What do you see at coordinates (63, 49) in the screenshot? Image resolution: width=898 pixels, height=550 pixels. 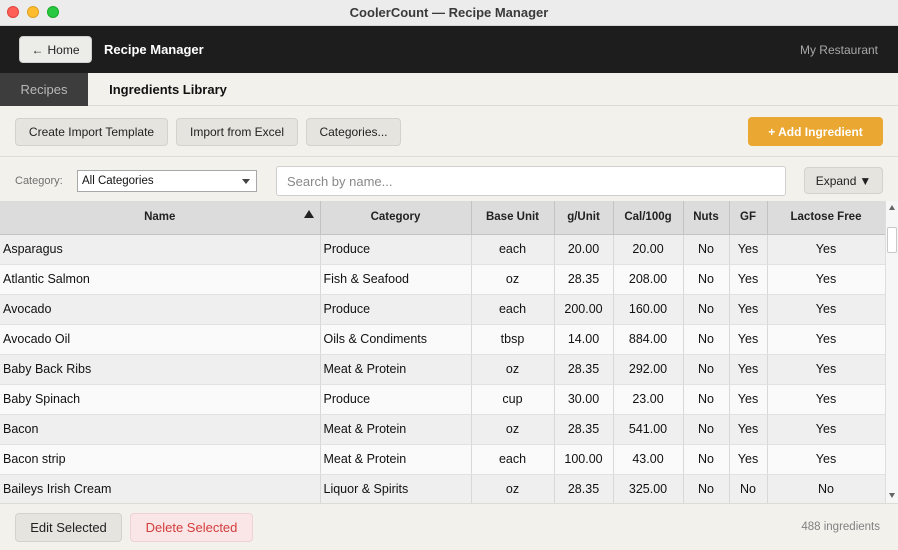 I see `home-button-label: Home` at bounding box center [63, 49].